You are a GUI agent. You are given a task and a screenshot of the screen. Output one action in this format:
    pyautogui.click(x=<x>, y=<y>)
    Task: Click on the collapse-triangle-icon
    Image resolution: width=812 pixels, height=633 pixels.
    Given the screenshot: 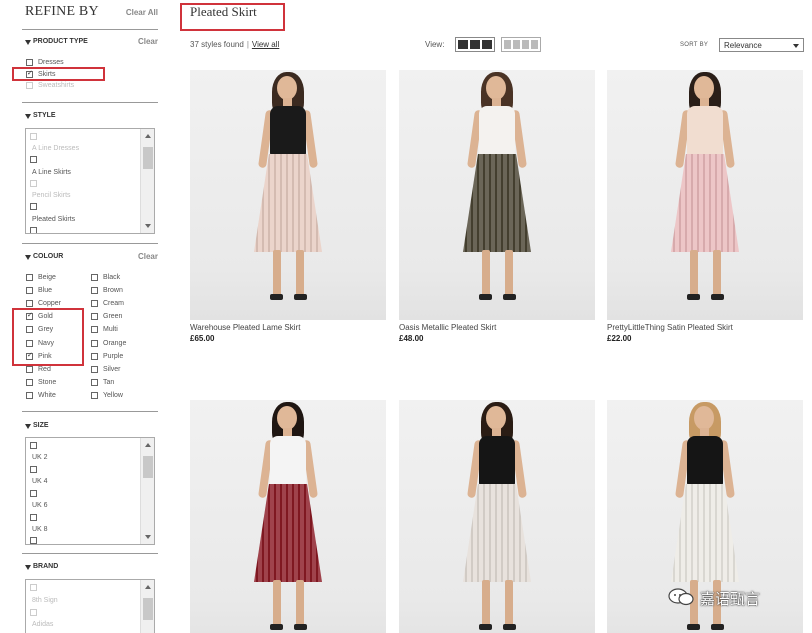 What is the action you would take?
    pyautogui.click(x=28, y=42)
    